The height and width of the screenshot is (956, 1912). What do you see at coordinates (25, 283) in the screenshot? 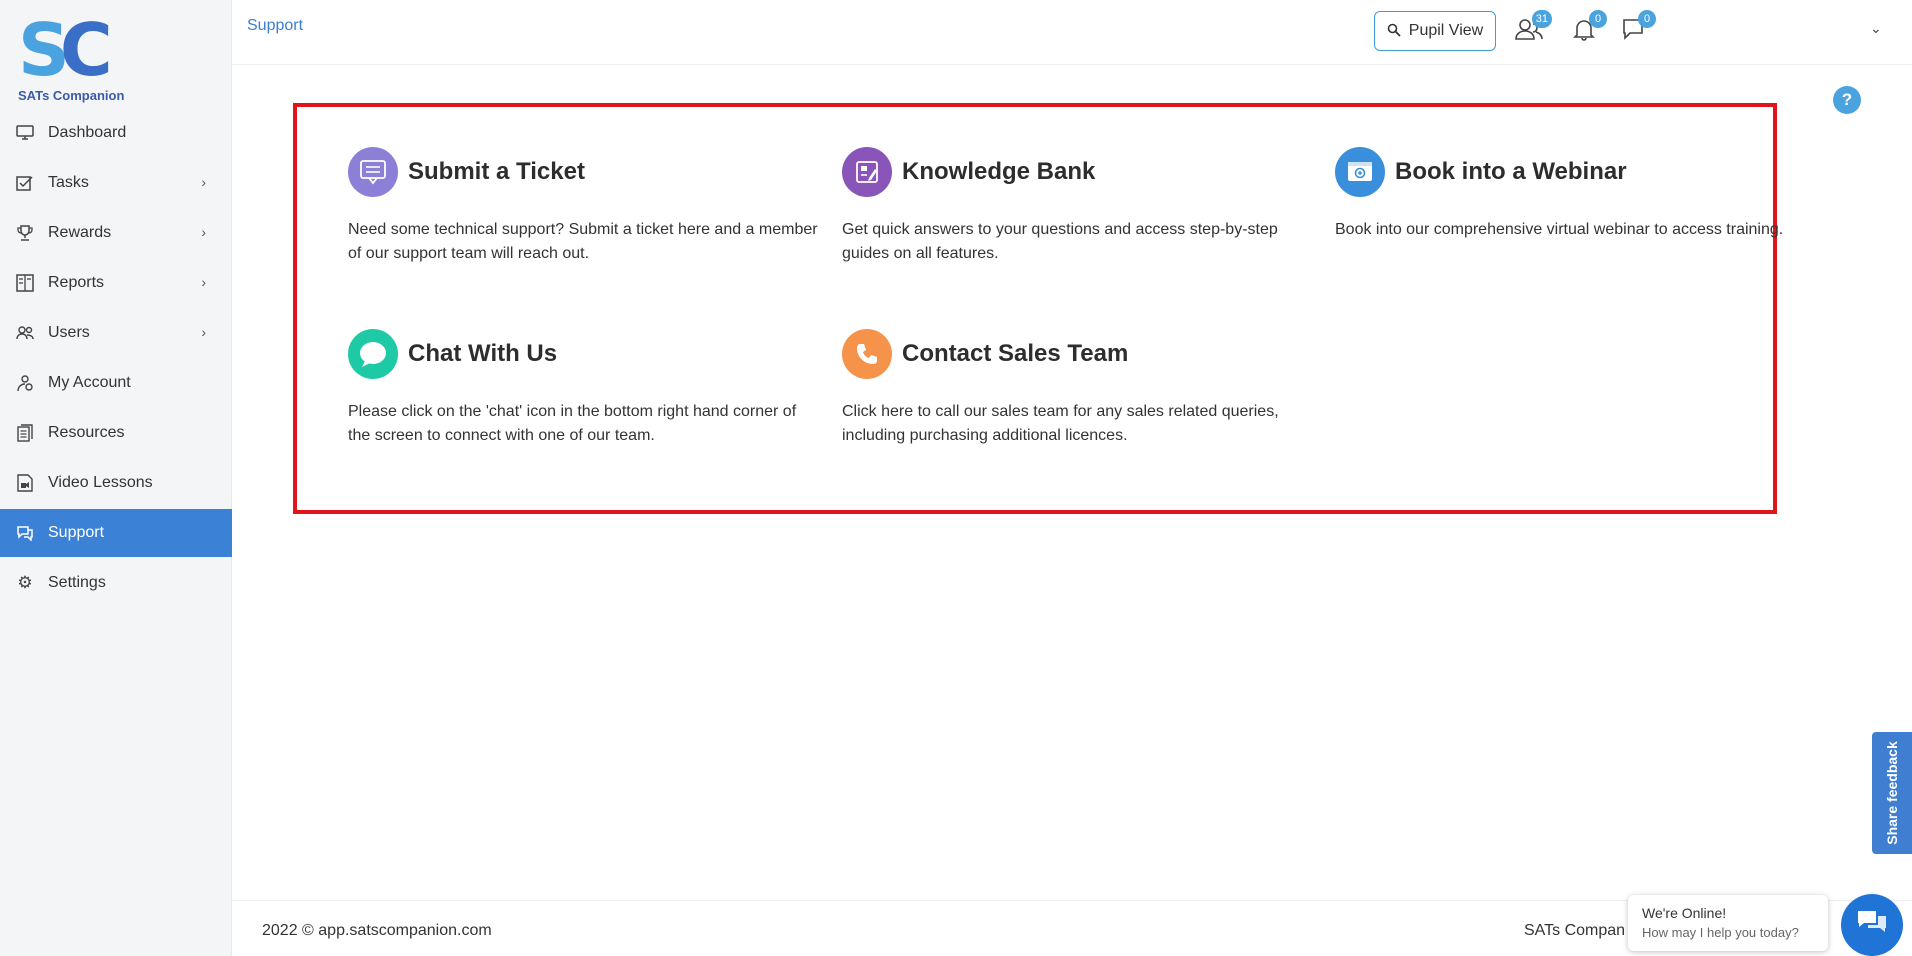
I see `reports-icon` at bounding box center [25, 283].